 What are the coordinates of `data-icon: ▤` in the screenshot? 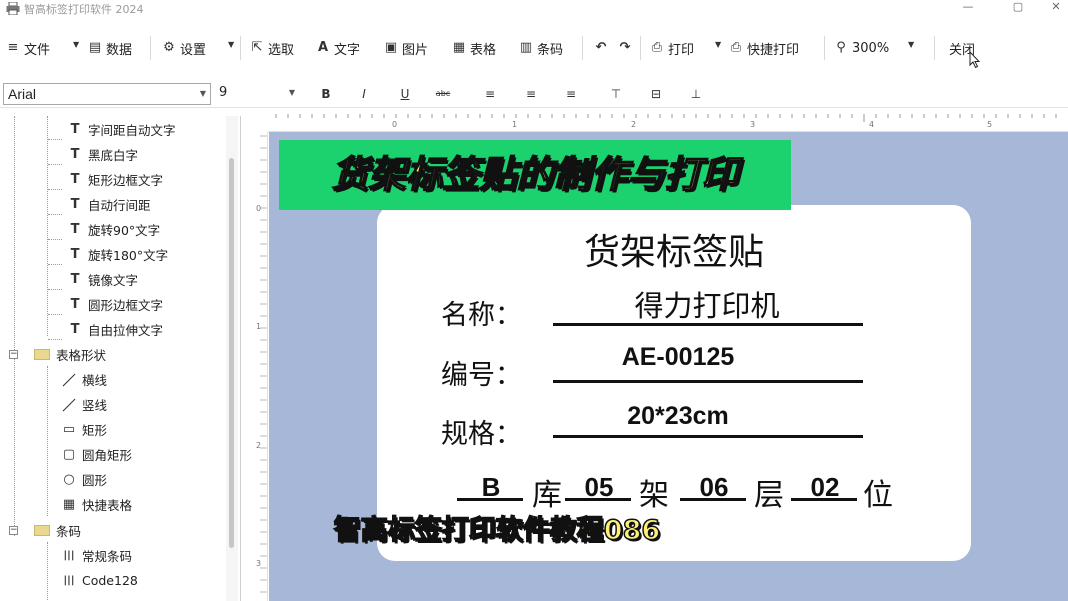 It's located at (95, 47).